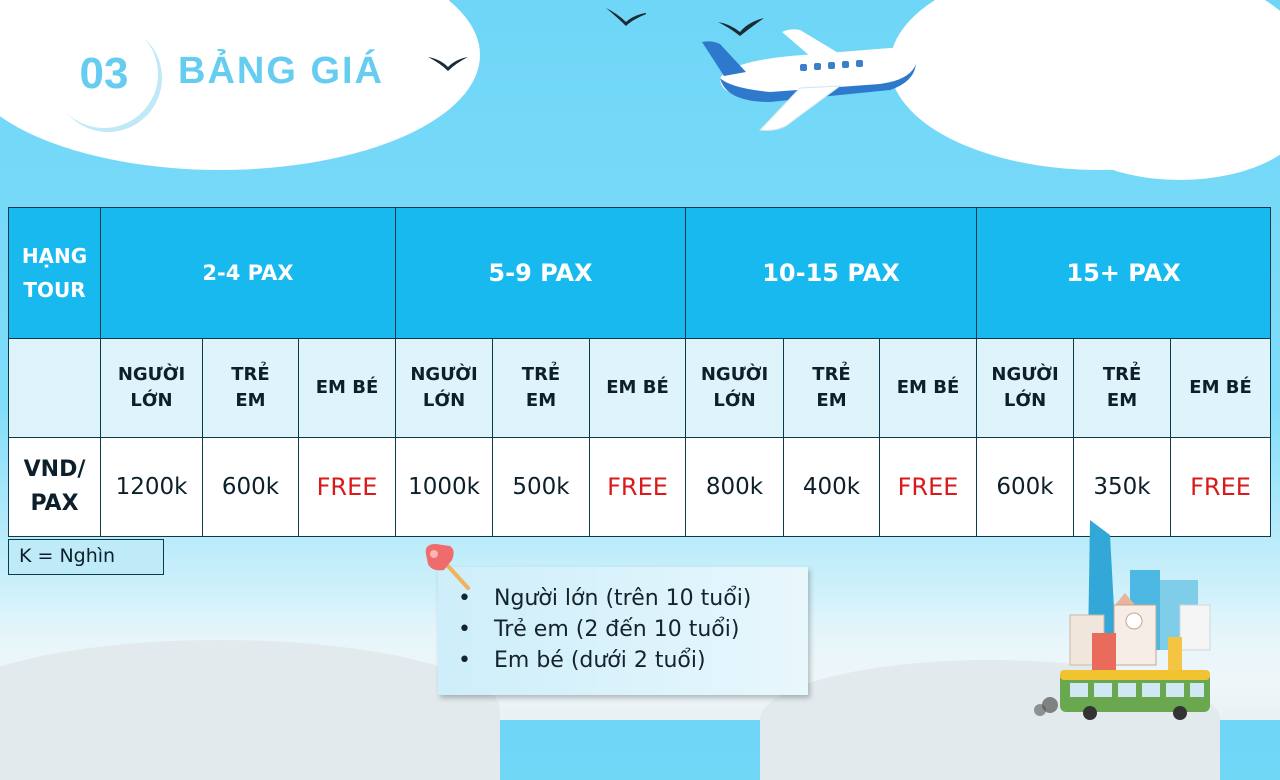  Describe the element at coordinates (54, 290) in the screenshot. I see `rank-label-line2: TOUR` at that location.